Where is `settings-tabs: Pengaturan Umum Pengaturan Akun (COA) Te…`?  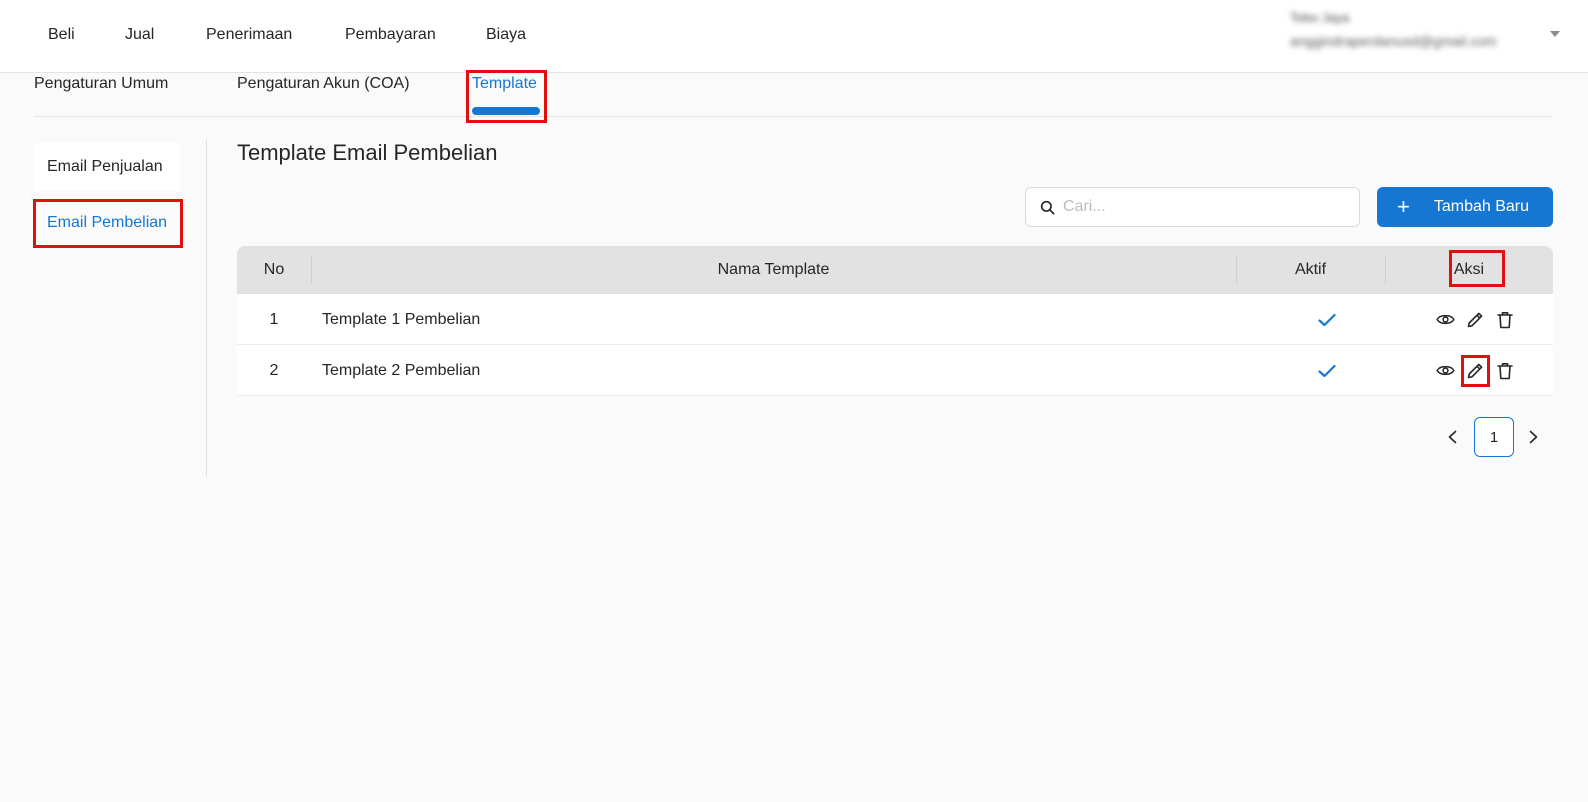 settings-tabs: Pengaturan Umum Pengaturan Akun (COA) Te… is located at coordinates (793, 95).